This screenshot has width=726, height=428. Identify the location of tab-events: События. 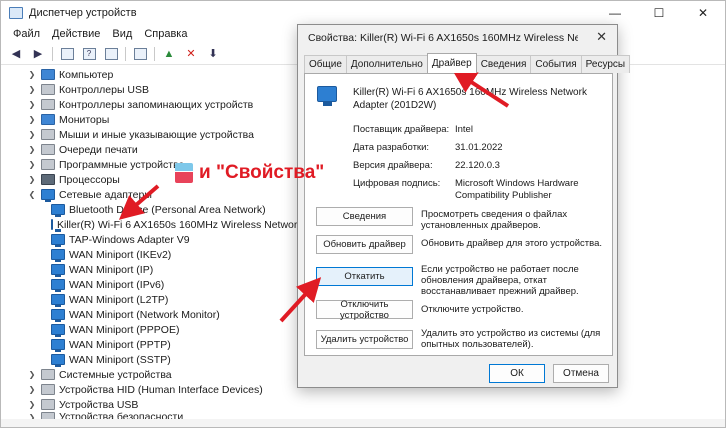
(556, 64).